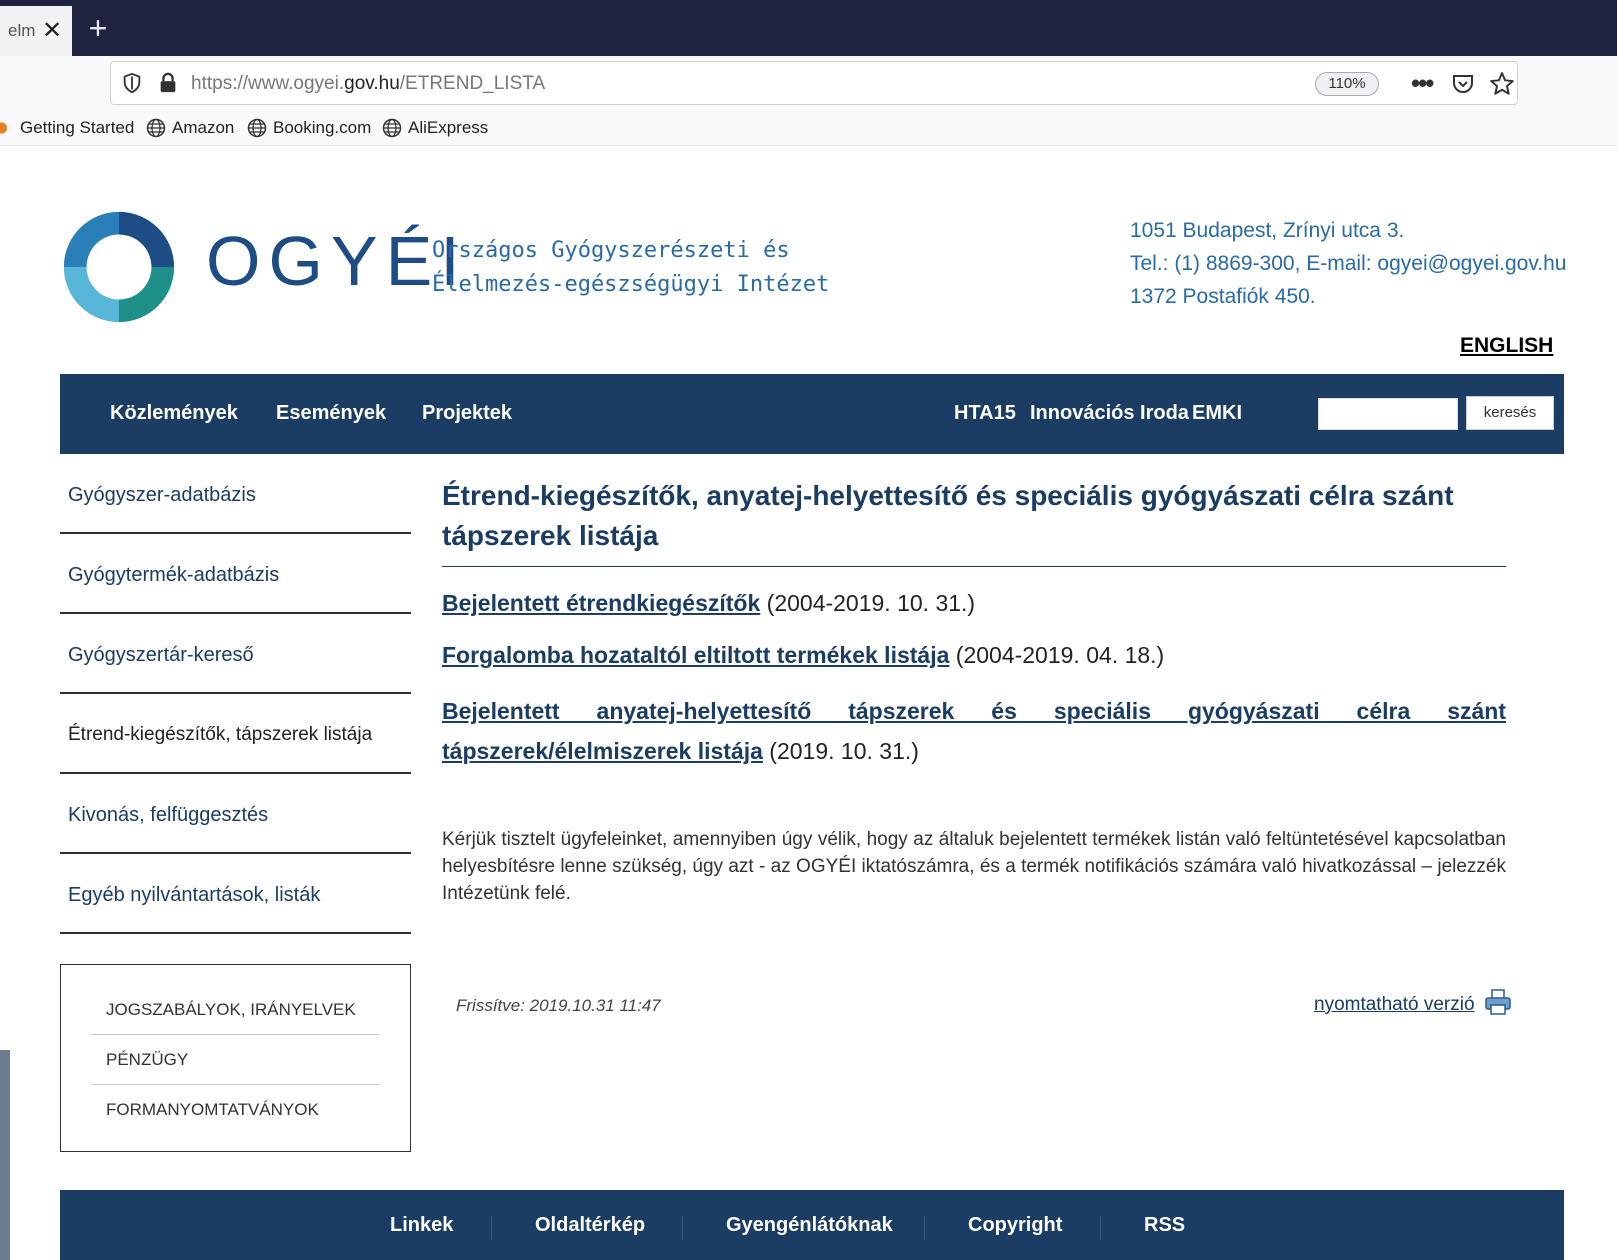 The width and height of the screenshot is (1617, 1260). I want to click on url-text: https://www.ogyei.gov.hu/ETREND_LISTA, so click(368, 84).